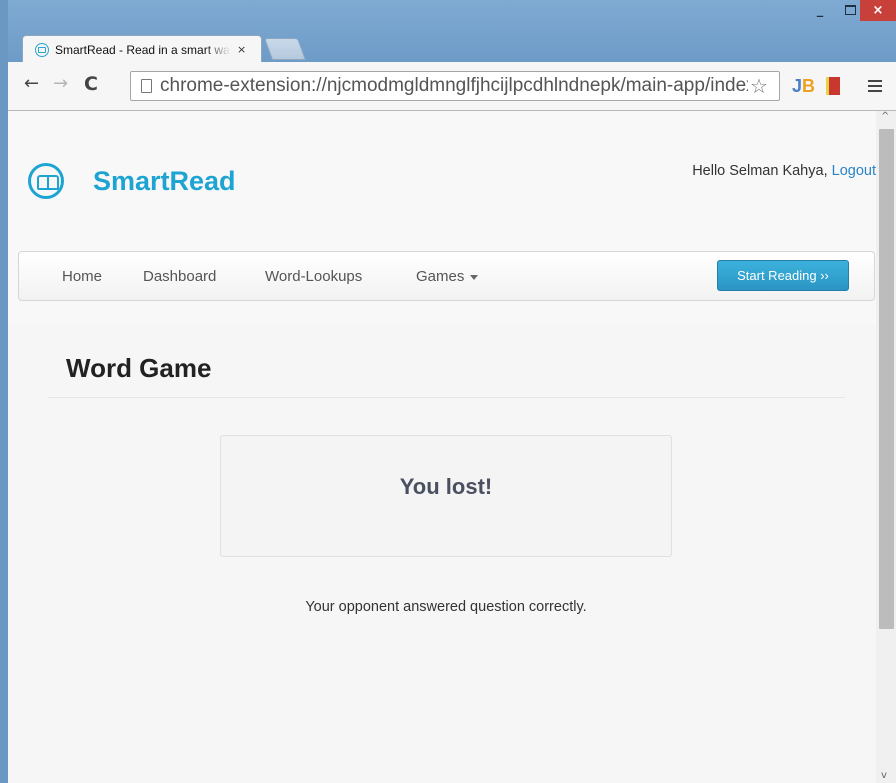  I want to click on bookmark-star-icon: ☆, so click(759, 86).